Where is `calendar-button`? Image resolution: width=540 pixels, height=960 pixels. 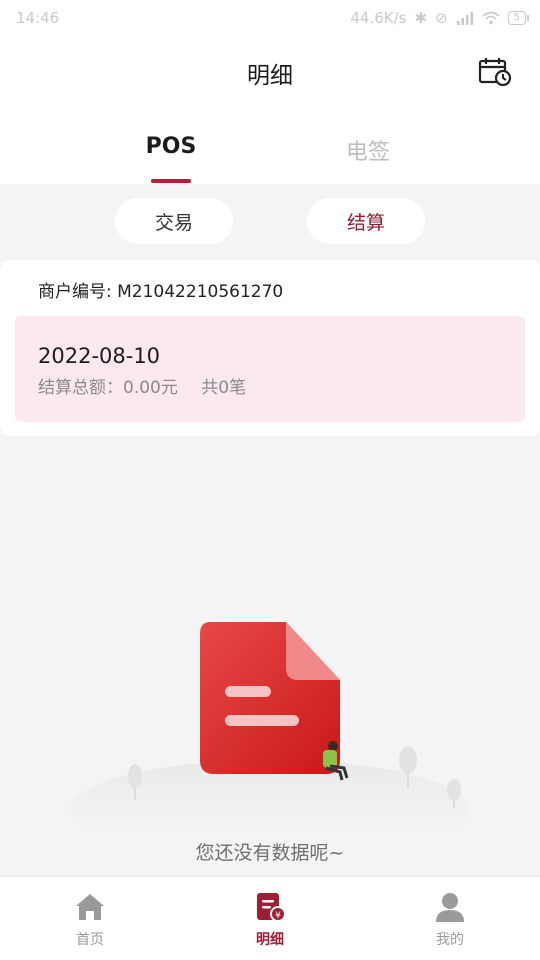
calendar-button is located at coordinates (495, 72).